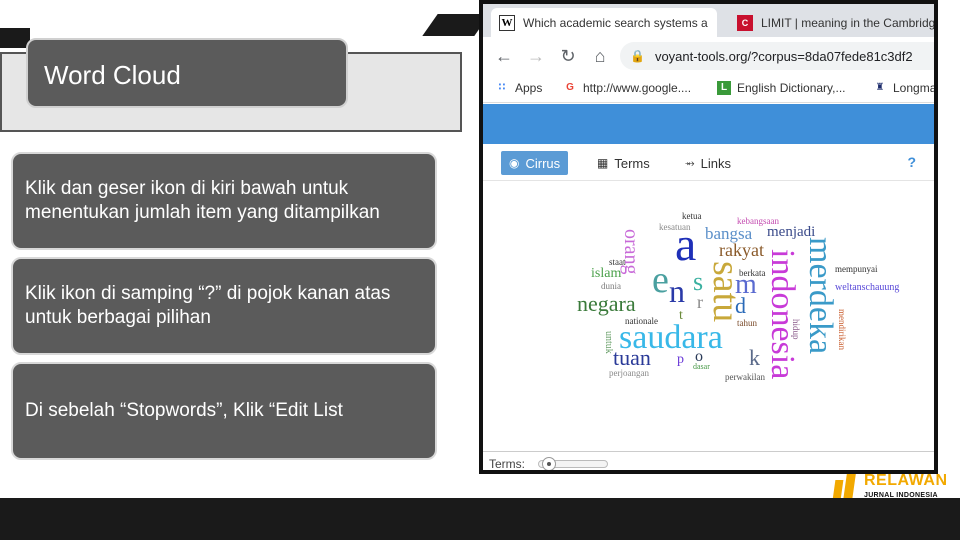  I want to click on word-p: p, so click(680, 360).